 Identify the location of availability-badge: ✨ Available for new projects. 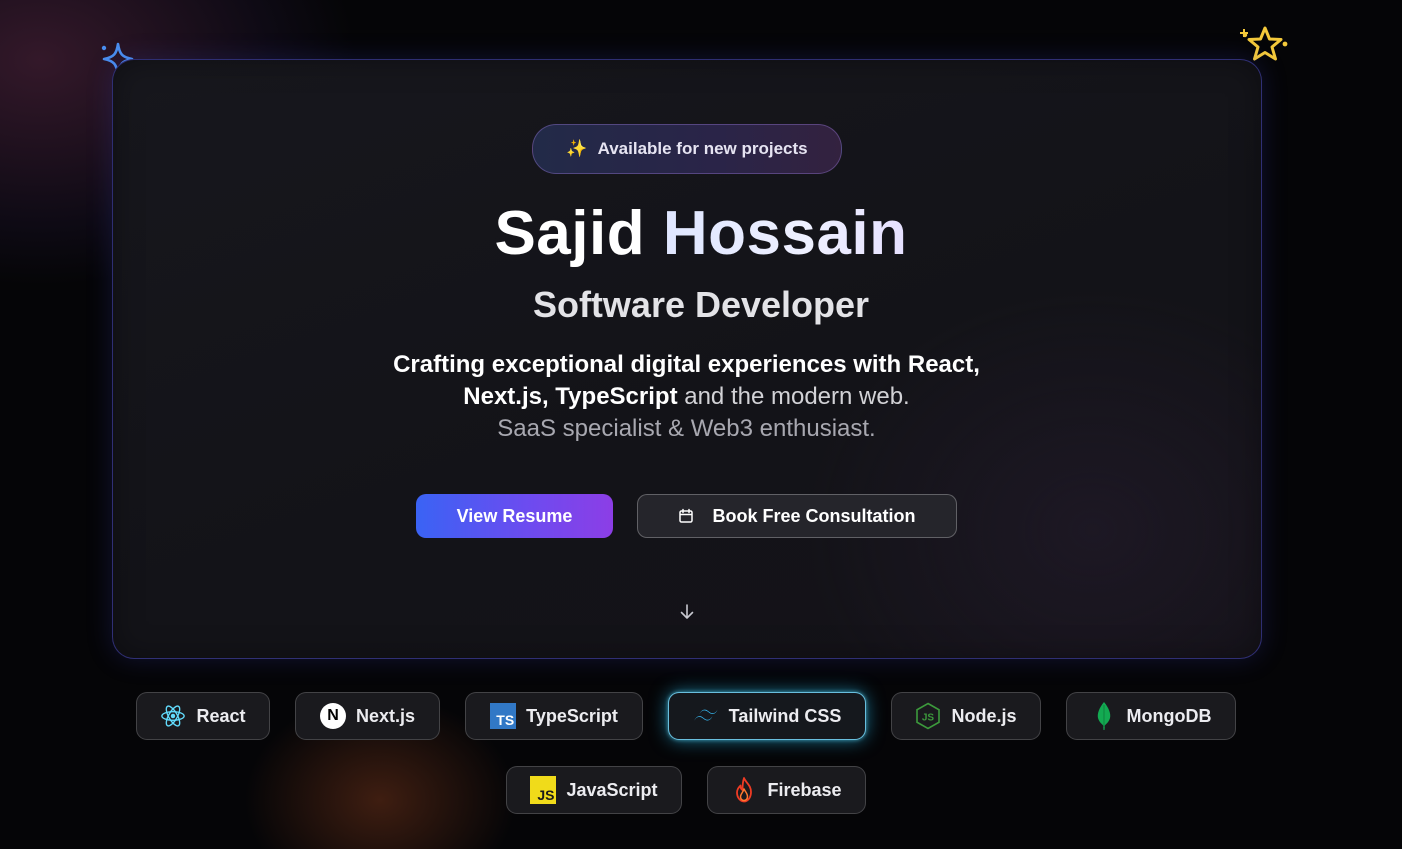
(687, 149).